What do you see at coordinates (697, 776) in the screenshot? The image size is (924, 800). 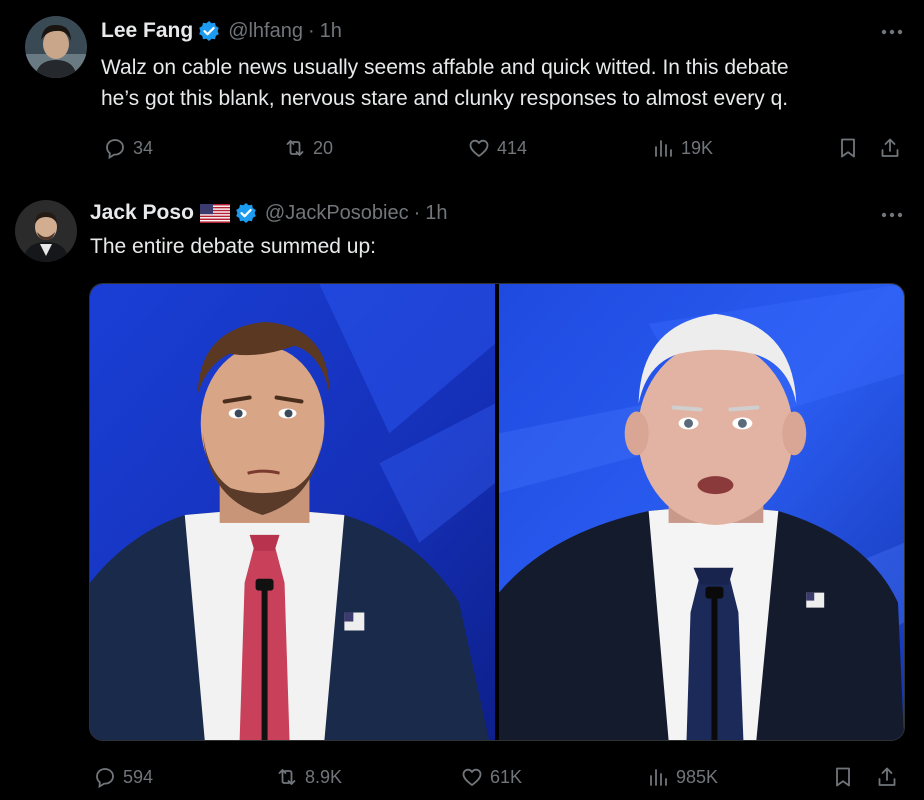 I see `views-count: 985K` at bounding box center [697, 776].